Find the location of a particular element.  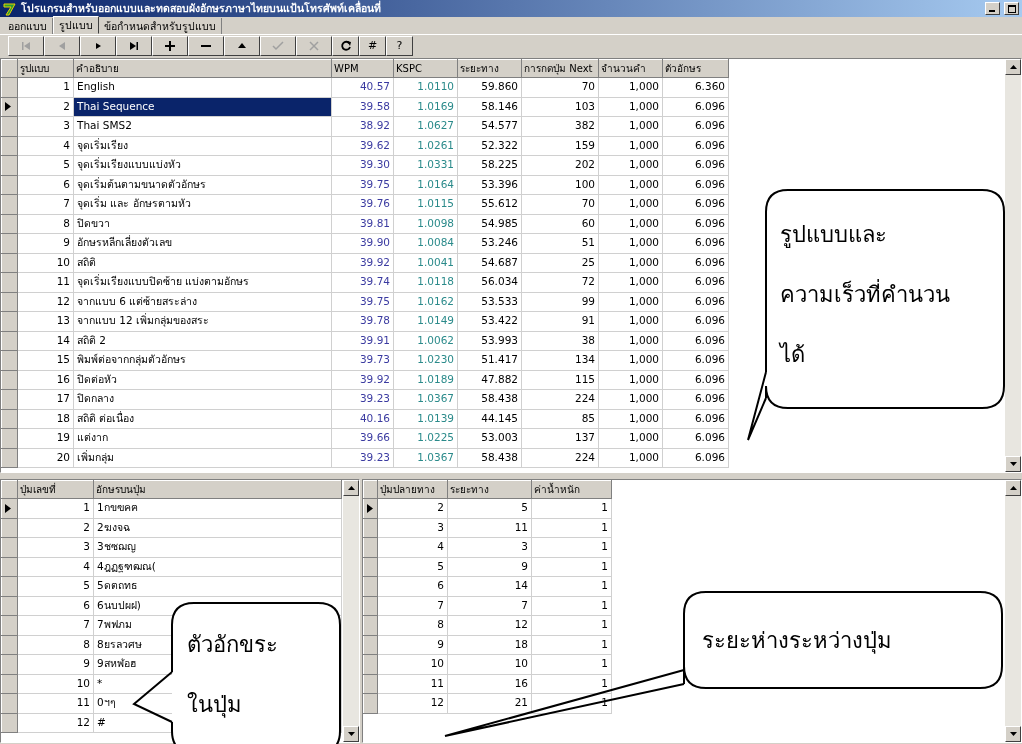

table-cell: 5ดตถทธ is located at coordinates (217, 586).